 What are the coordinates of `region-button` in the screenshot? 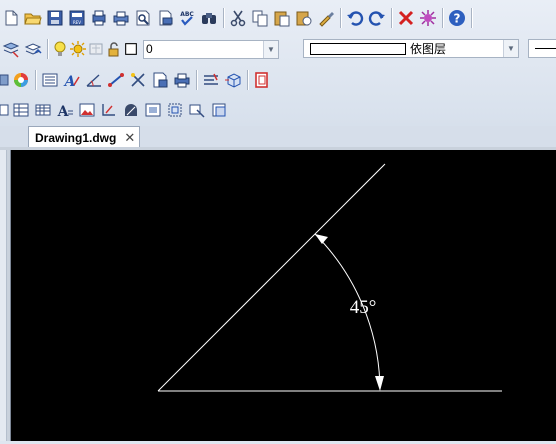 It's located at (153, 110).